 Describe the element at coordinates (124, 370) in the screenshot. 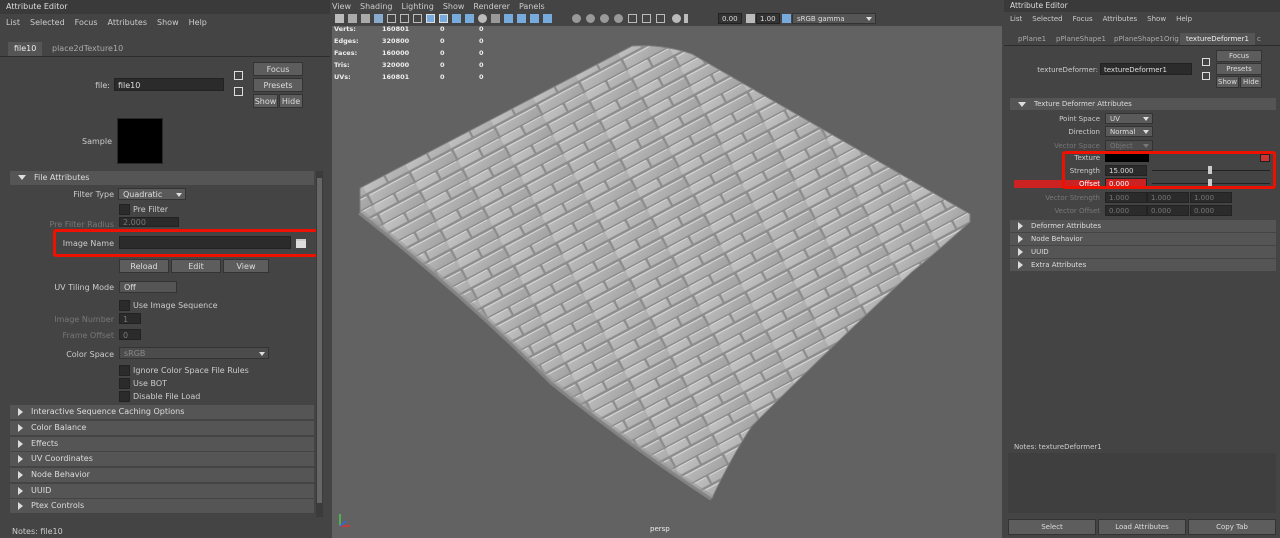

I see `ignore-color-space-rules-checkbox` at that location.